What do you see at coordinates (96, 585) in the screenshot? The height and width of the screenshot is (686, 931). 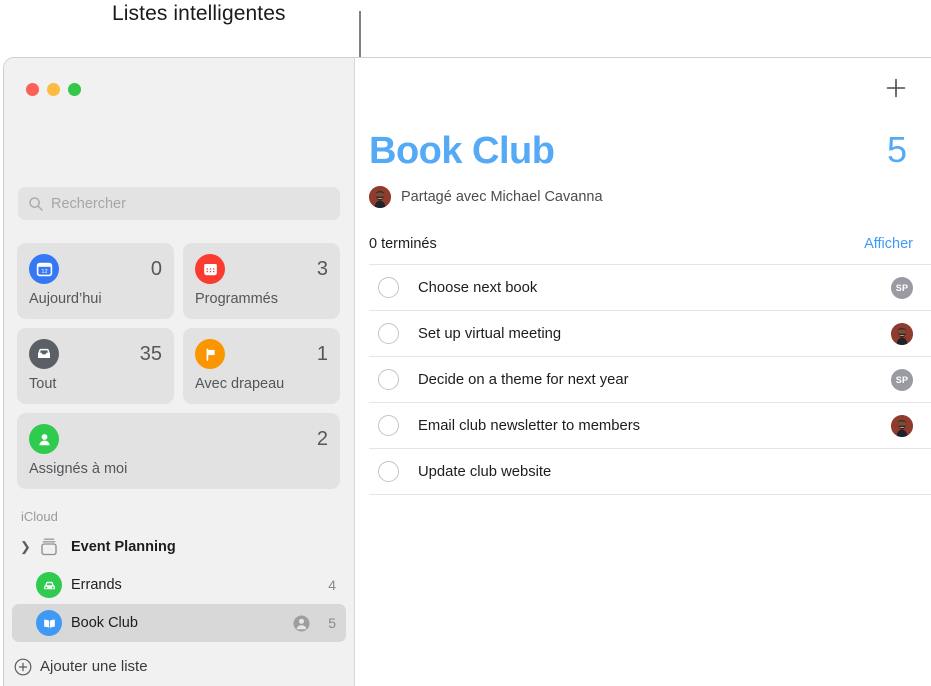 I see `sidebar-item-label: Errands` at bounding box center [96, 585].